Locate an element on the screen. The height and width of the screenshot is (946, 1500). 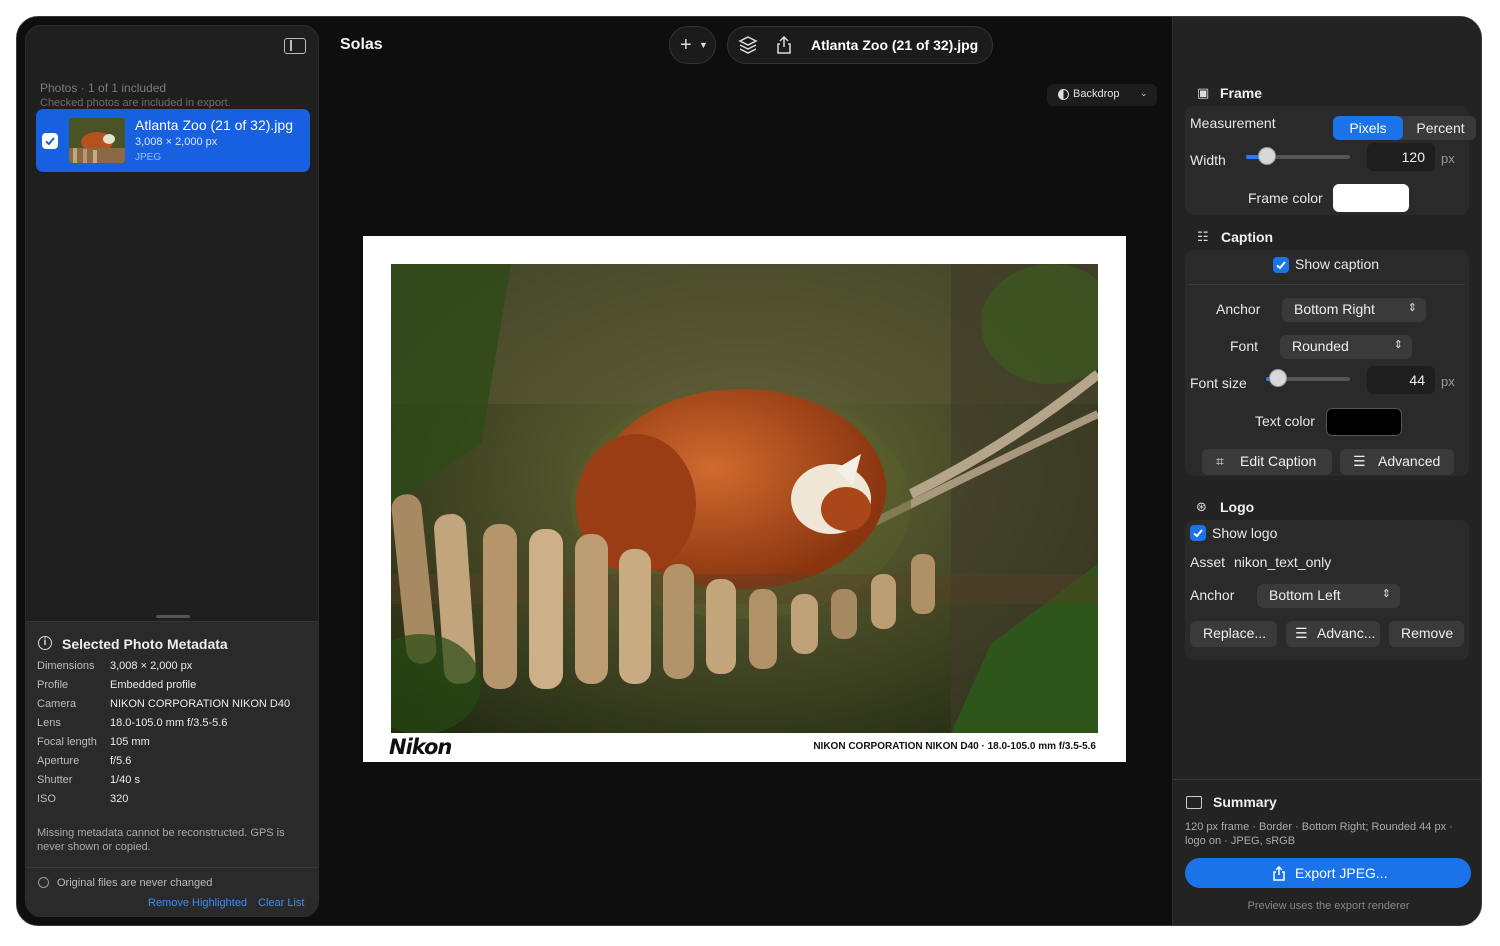
plus-icon: + is located at coordinates (686, 45).